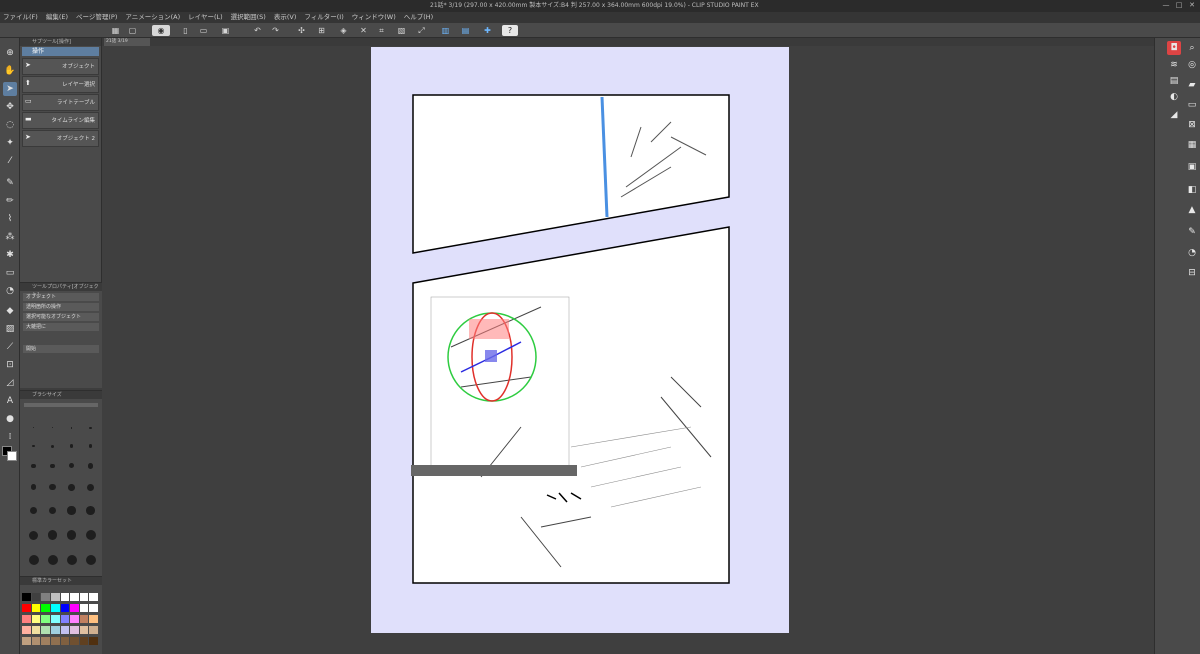 The height and width of the screenshot is (654, 1200). What do you see at coordinates (10, 125) in the screenshot?
I see `lasso-icon: ◌` at bounding box center [10, 125].